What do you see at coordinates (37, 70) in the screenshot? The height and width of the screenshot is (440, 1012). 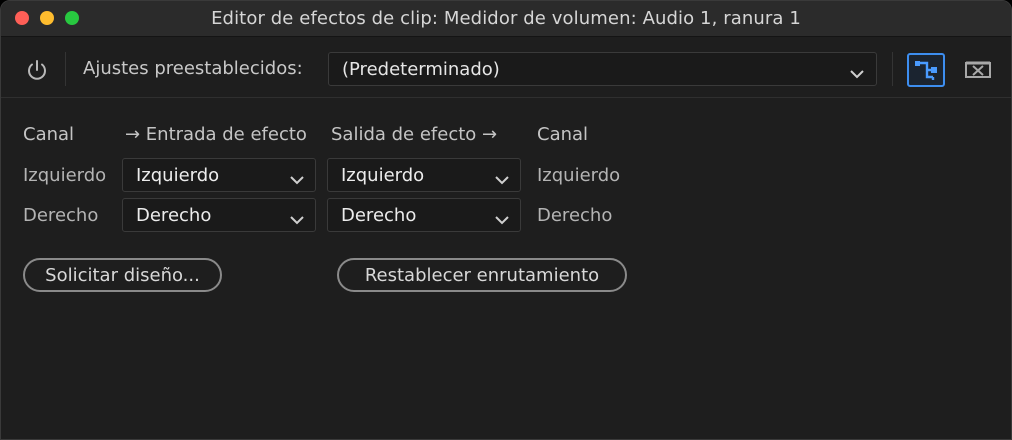 I see `power-icon` at bounding box center [37, 70].